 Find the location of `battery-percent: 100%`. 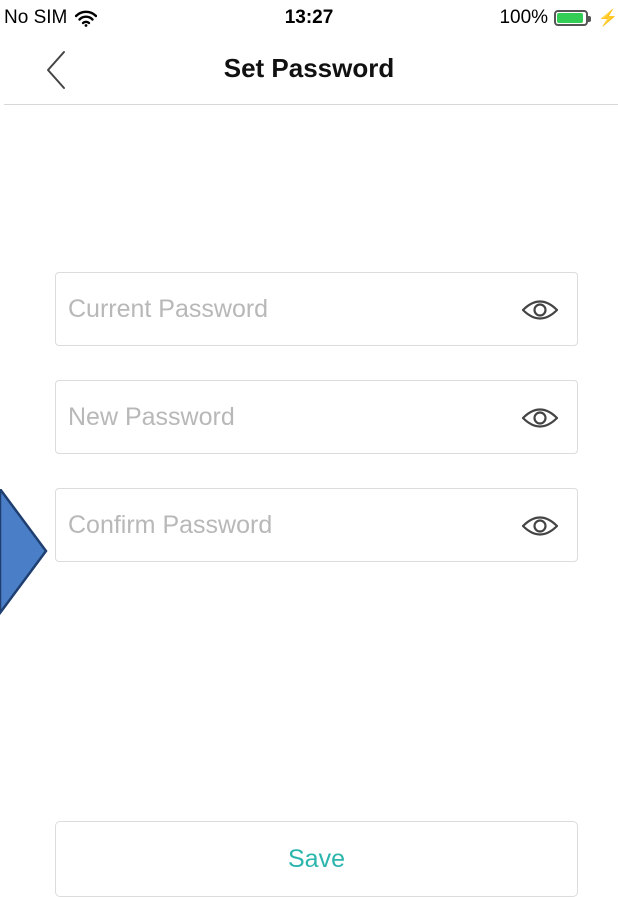

battery-percent: 100% is located at coordinates (524, 17).